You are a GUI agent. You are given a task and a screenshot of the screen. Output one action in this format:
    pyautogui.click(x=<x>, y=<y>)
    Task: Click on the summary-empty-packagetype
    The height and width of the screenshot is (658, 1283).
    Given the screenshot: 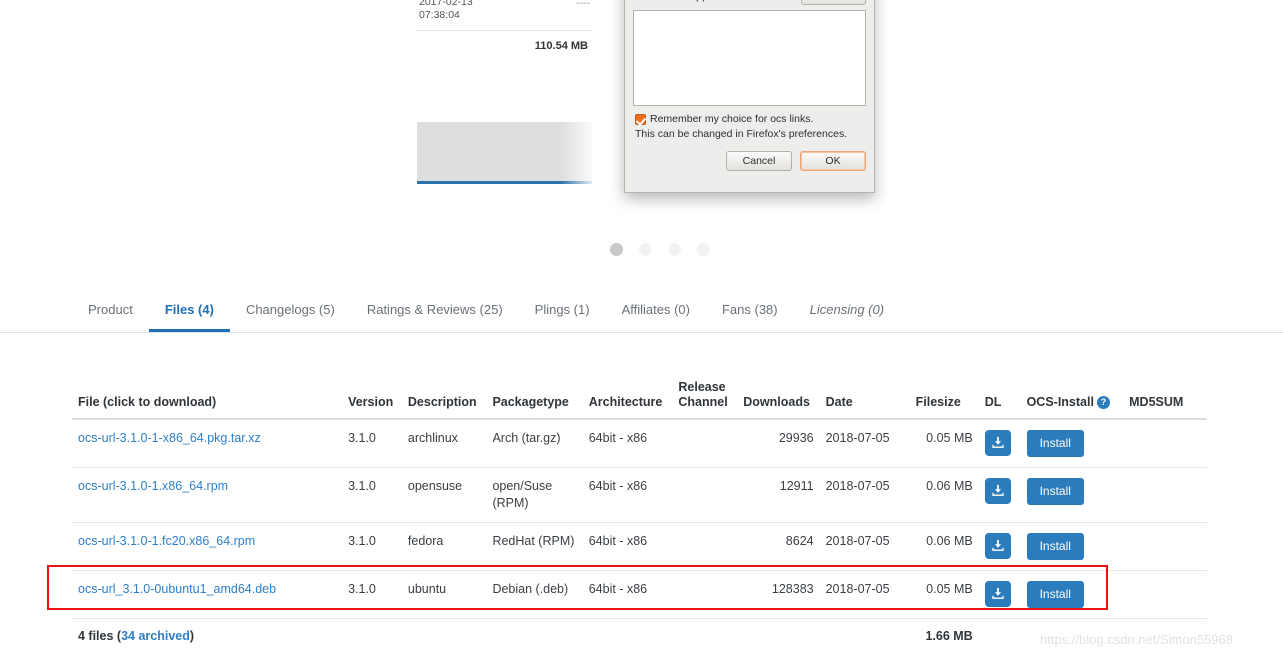 What is the action you would take?
    pyautogui.click(x=534, y=637)
    